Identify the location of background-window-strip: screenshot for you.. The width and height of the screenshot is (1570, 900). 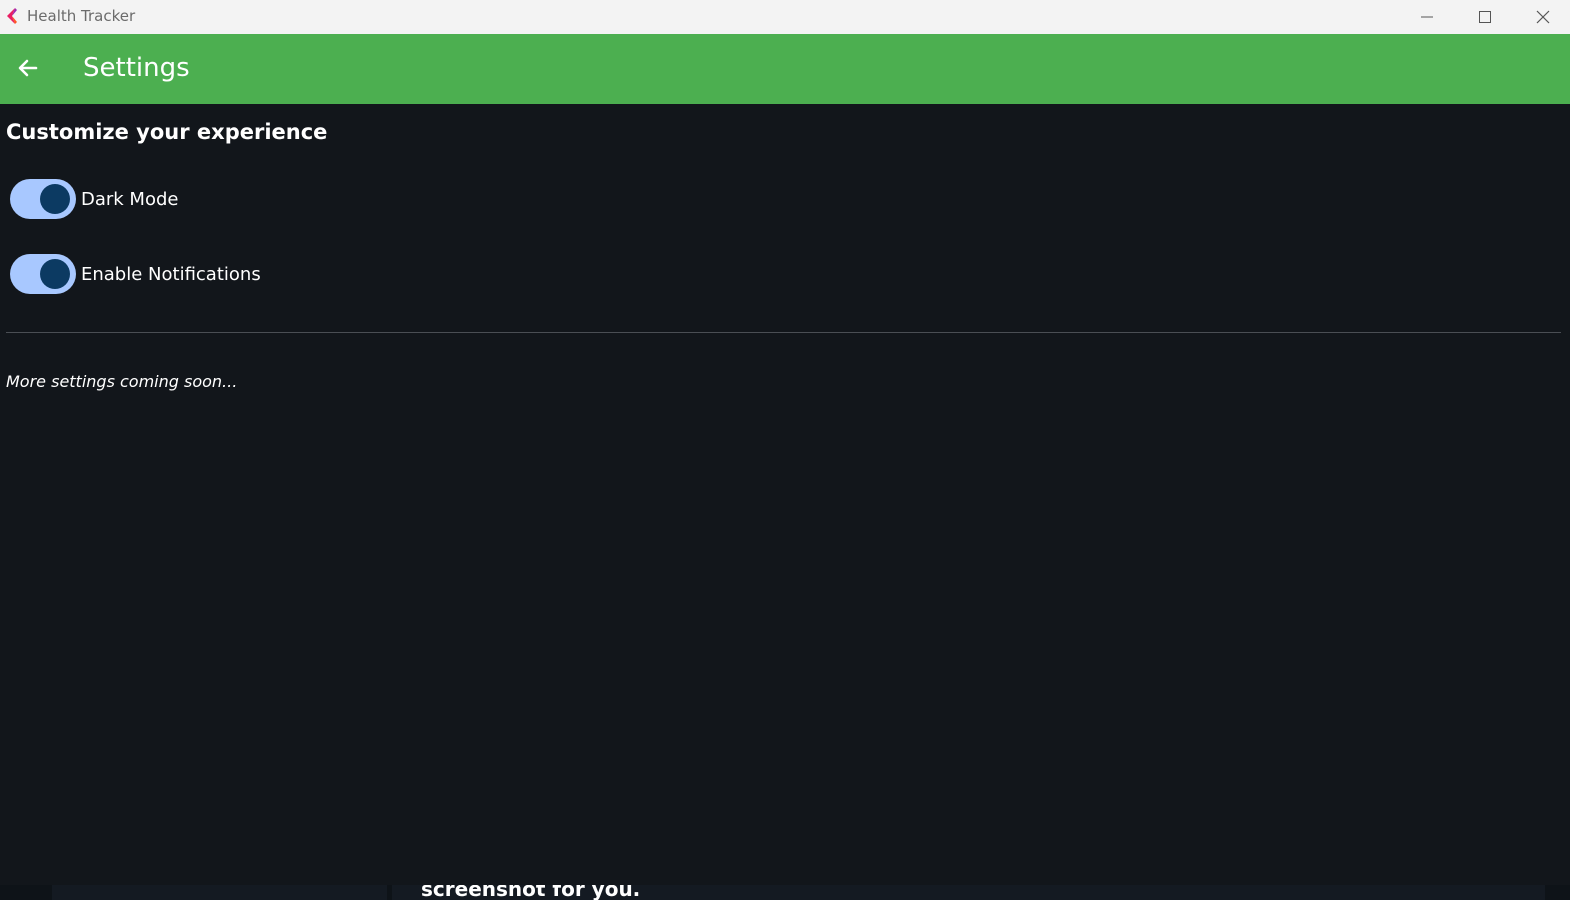
(785, 892).